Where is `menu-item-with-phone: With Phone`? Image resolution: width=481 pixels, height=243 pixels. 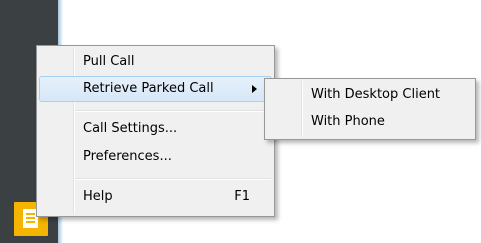 menu-item-with-phone: With Phone is located at coordinates (370, 122).